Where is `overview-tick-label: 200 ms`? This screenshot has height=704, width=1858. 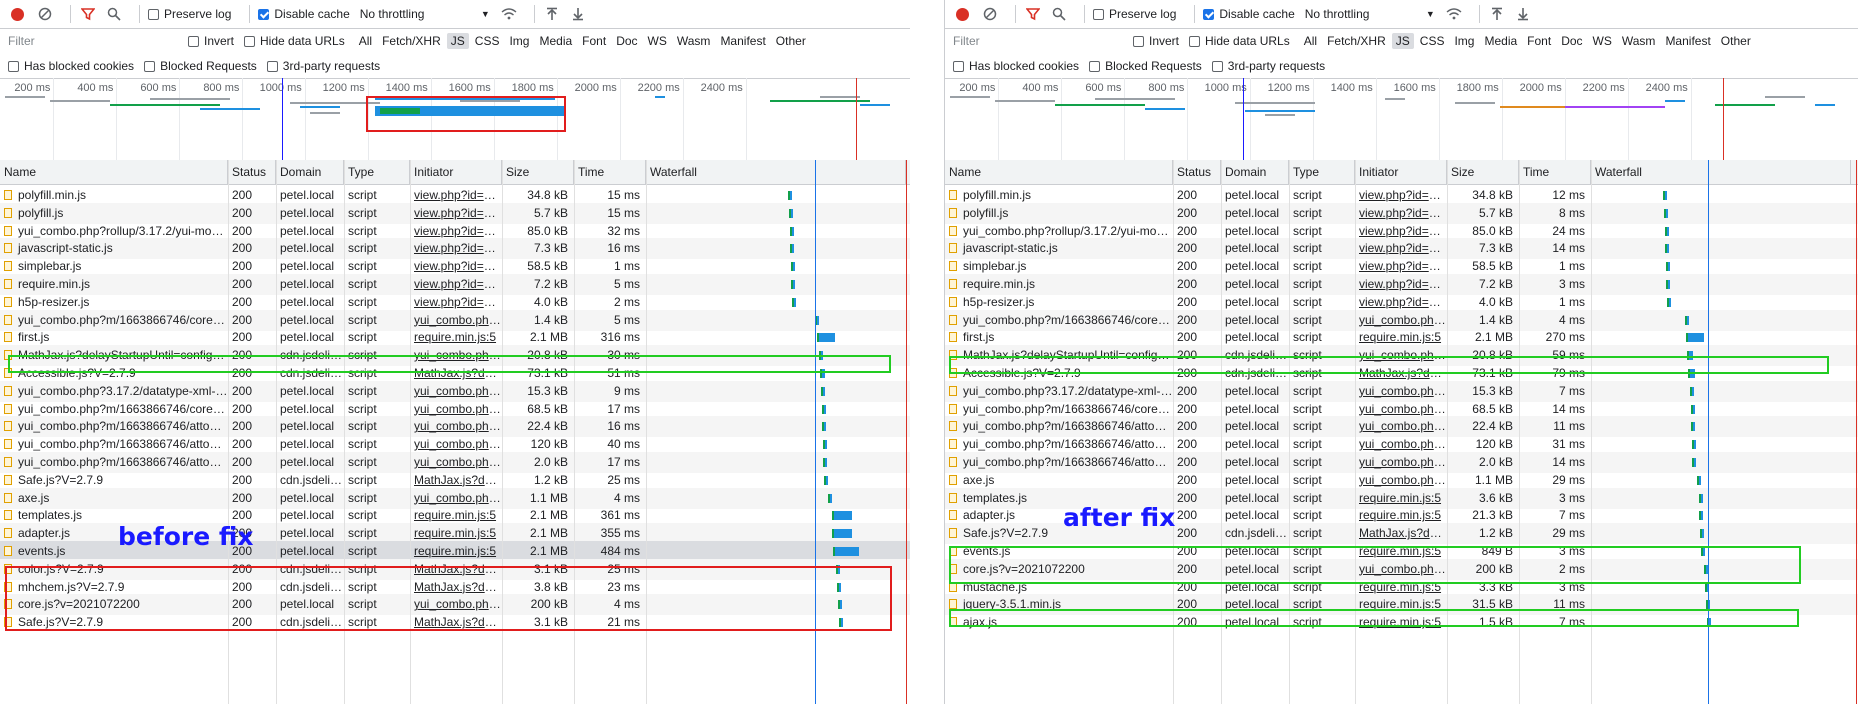
overview-tick-label: 200 ms is located at coordinates (977, 88).